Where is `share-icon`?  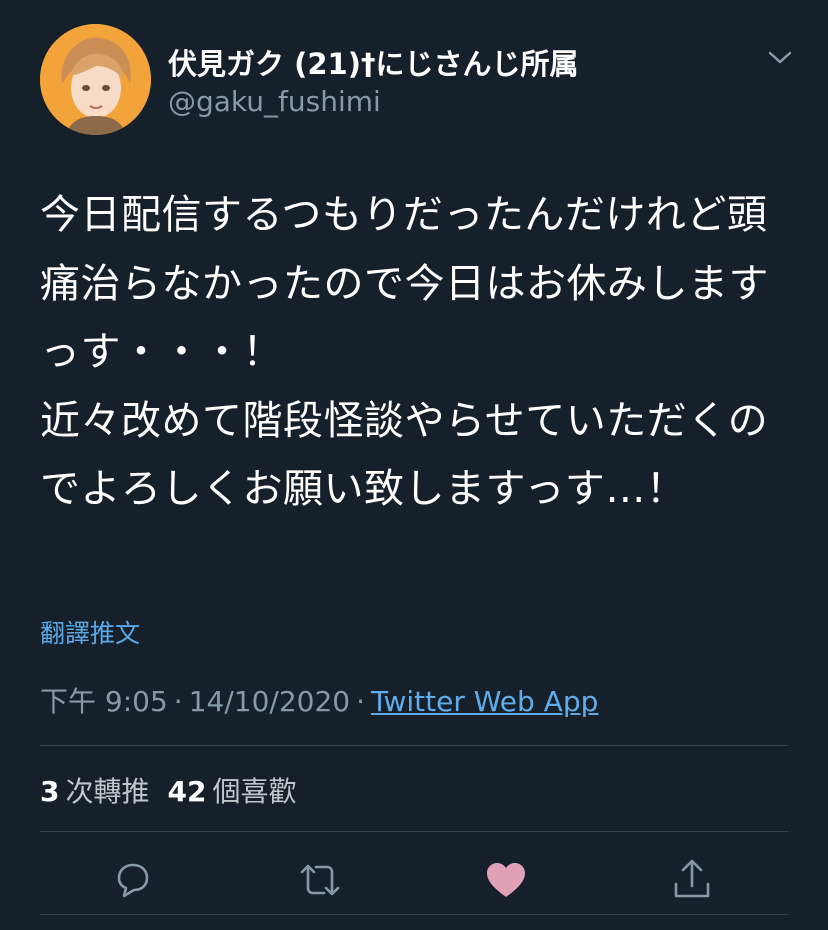
share-icon is located at coordinates (692, 880).